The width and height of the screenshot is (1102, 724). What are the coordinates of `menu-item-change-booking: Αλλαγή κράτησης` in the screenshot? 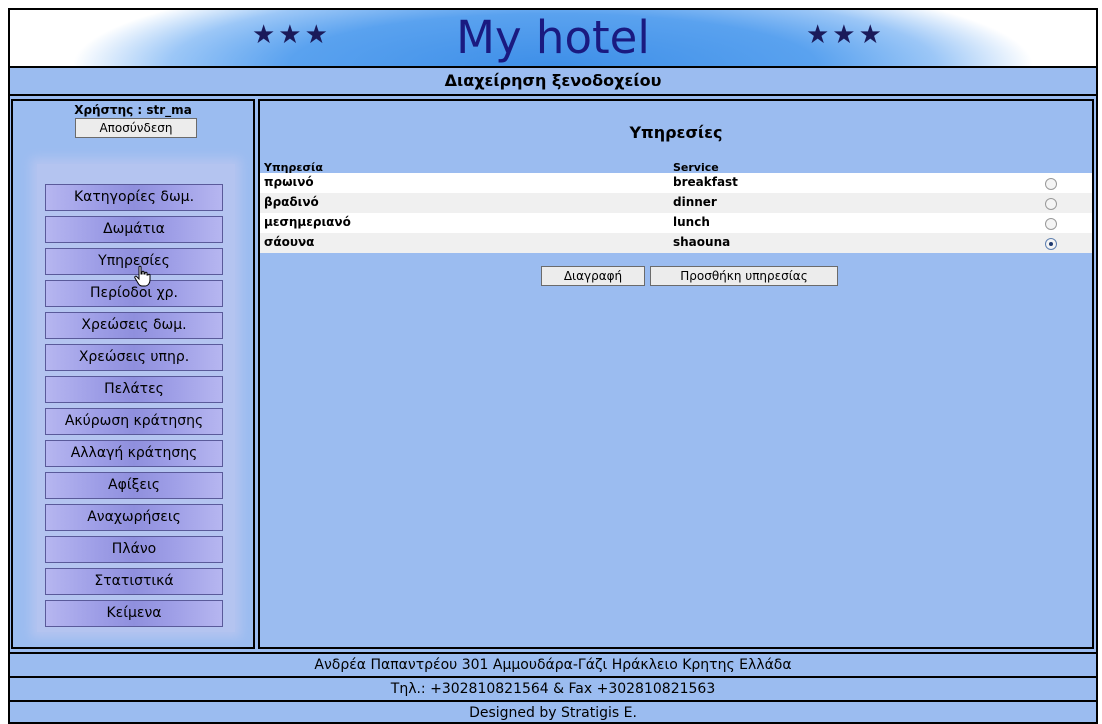 It's located at (134, 453).